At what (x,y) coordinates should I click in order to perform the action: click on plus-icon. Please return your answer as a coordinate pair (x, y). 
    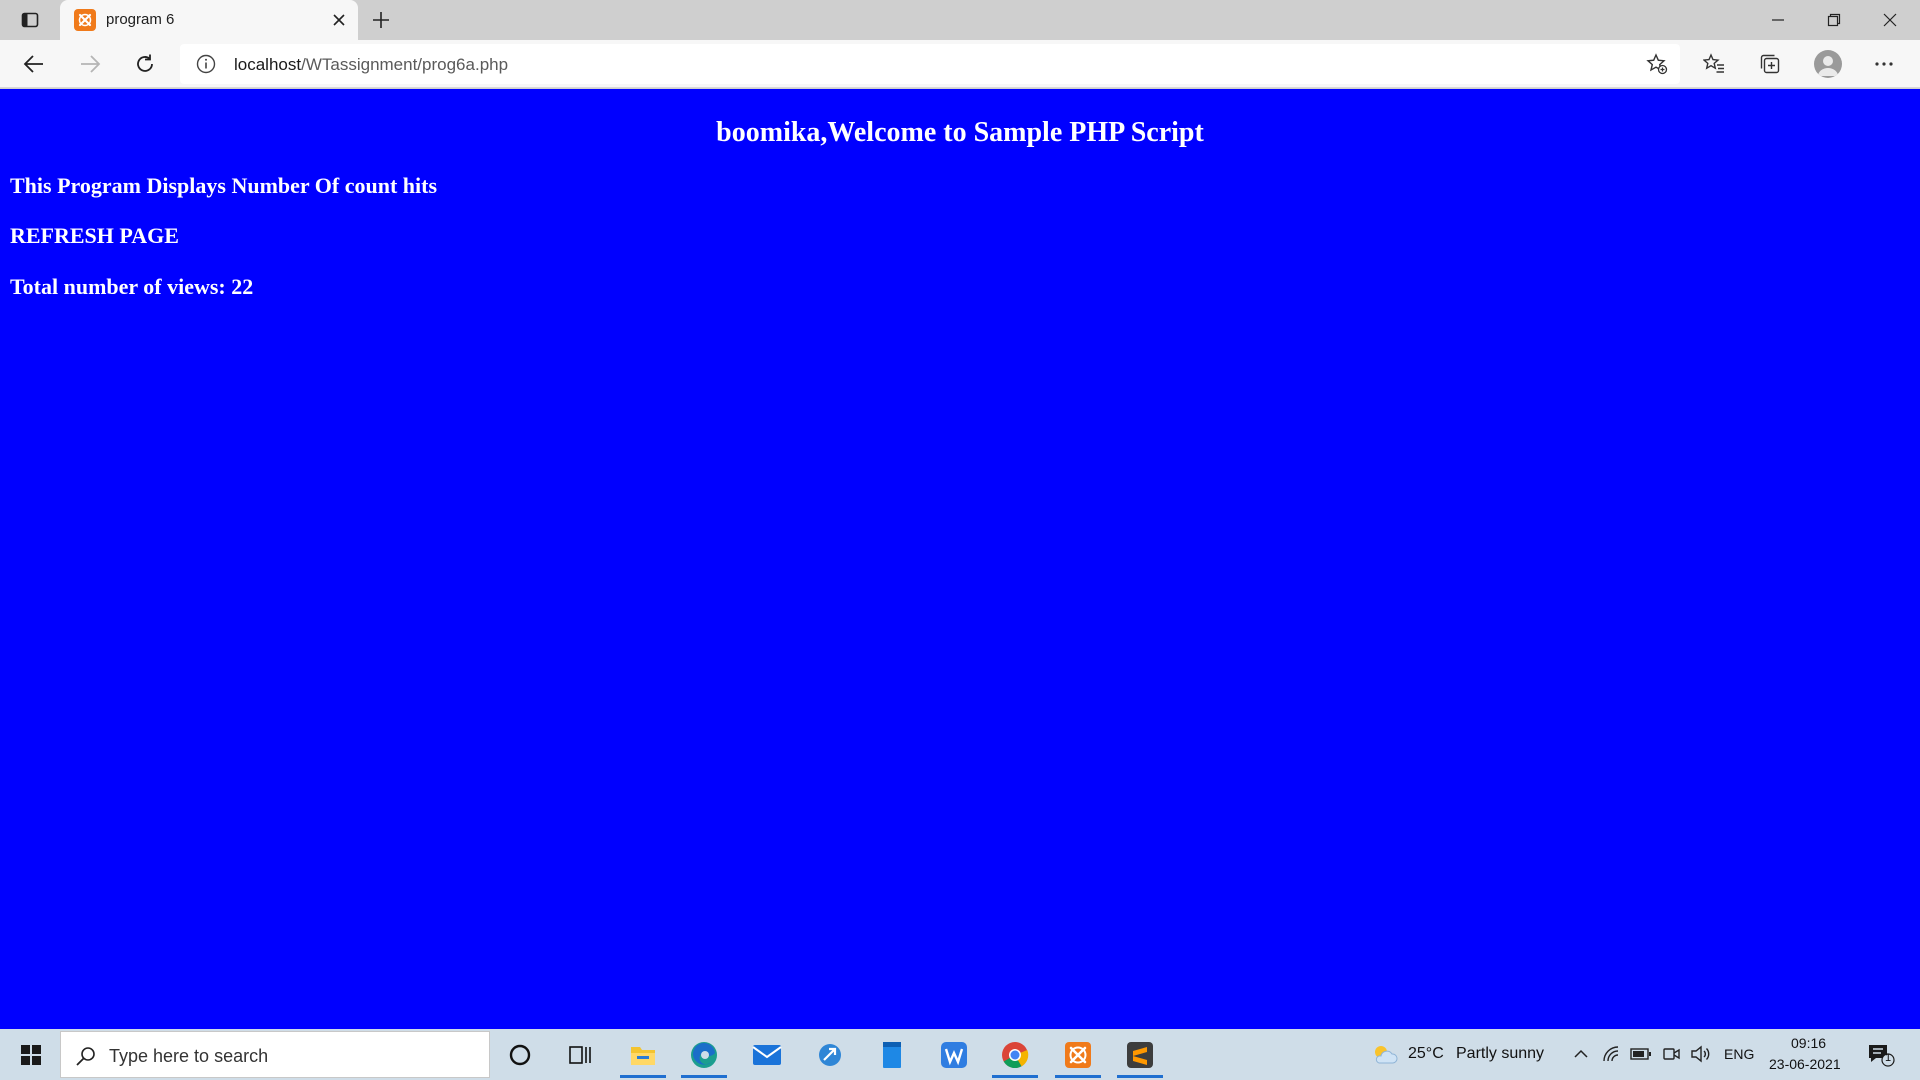
    Looking at the image, I should click on (381, 20).